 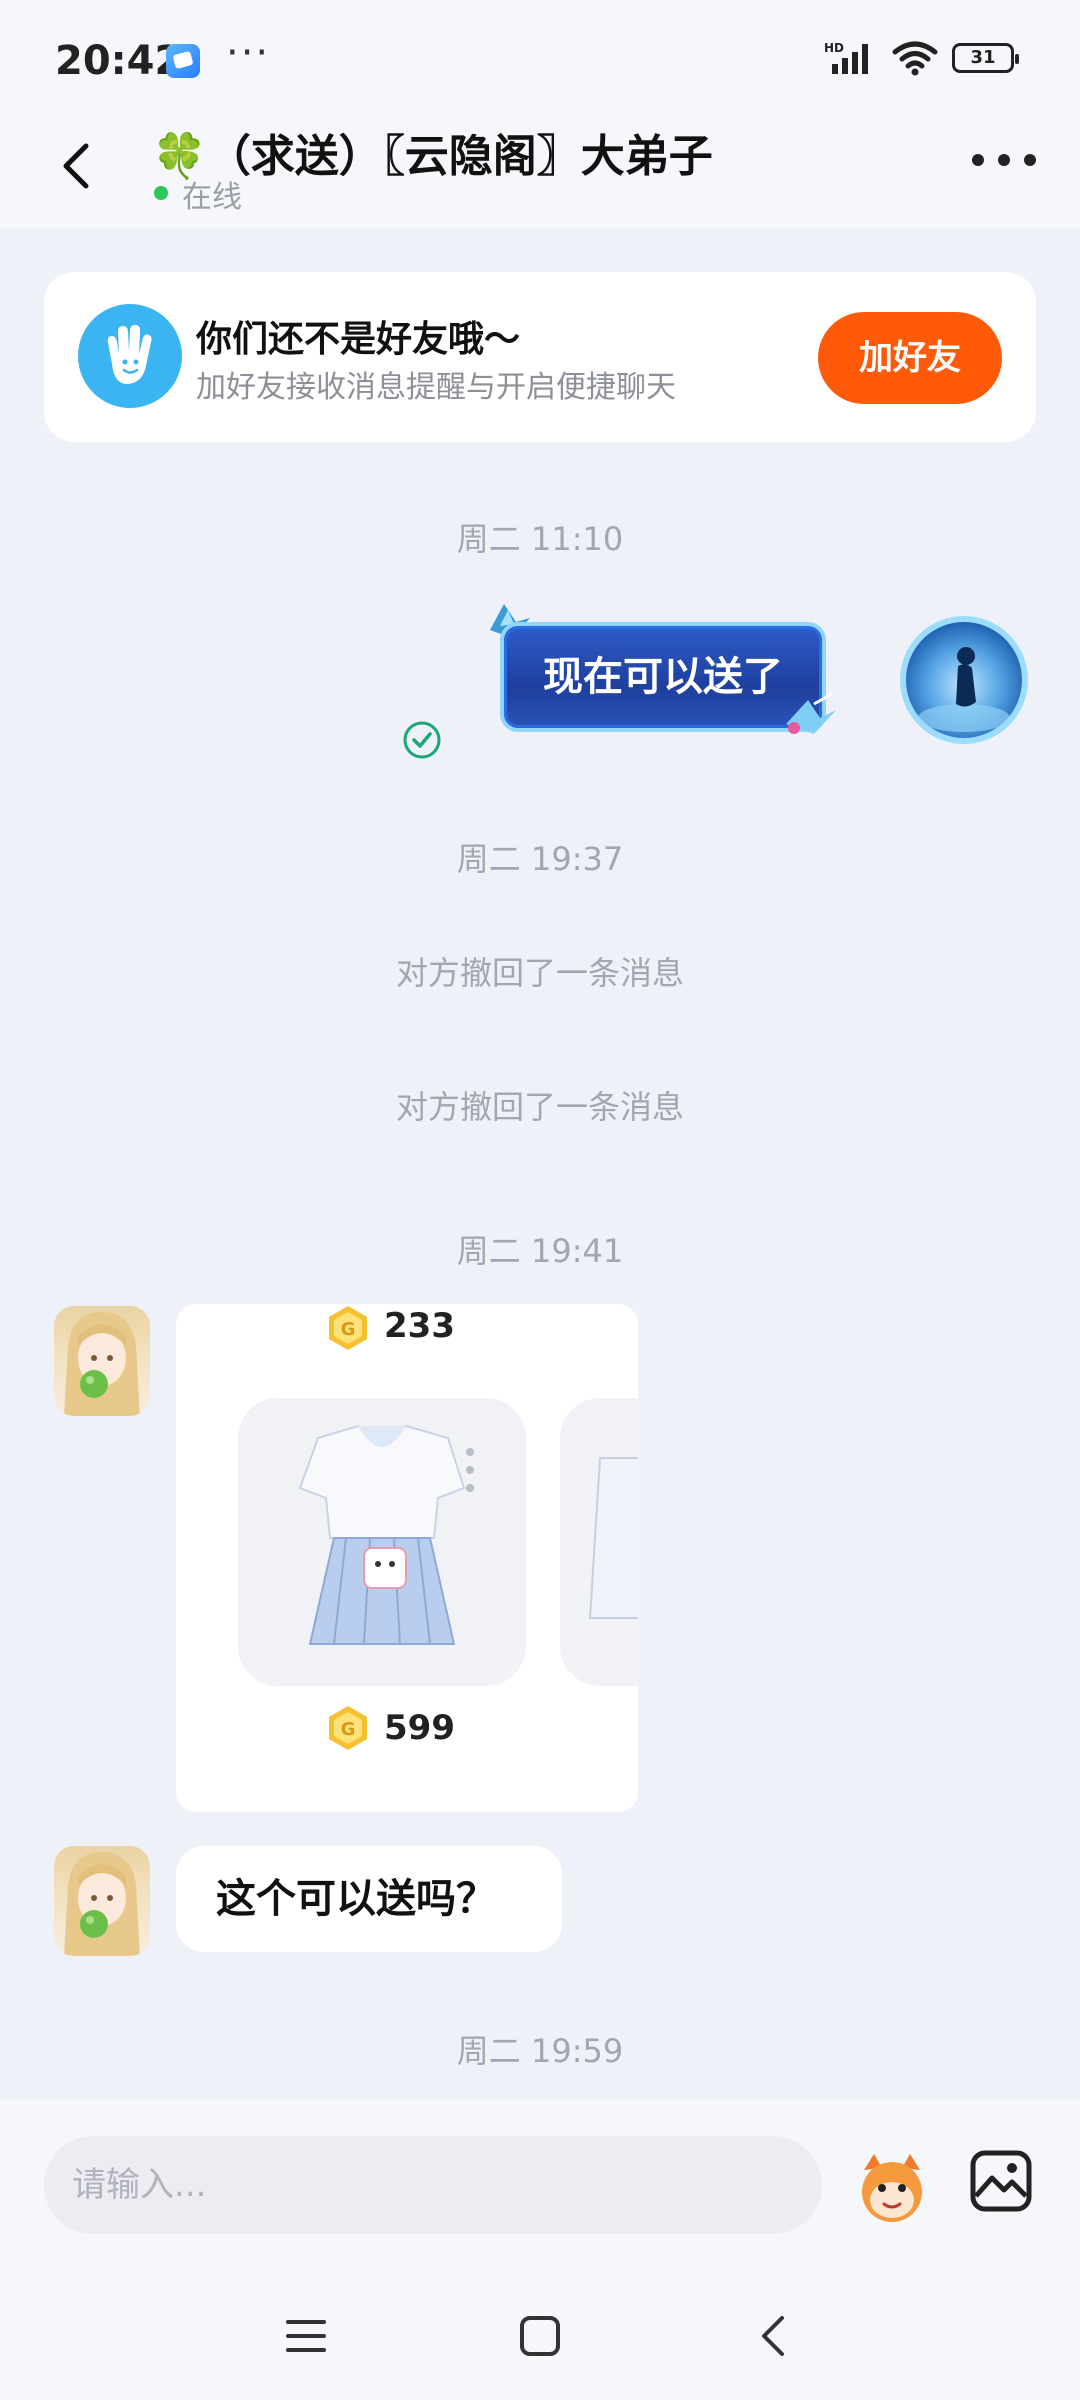 I want to click on received-message-text: 这个可以送吗？, so click(x=356, y=1899).